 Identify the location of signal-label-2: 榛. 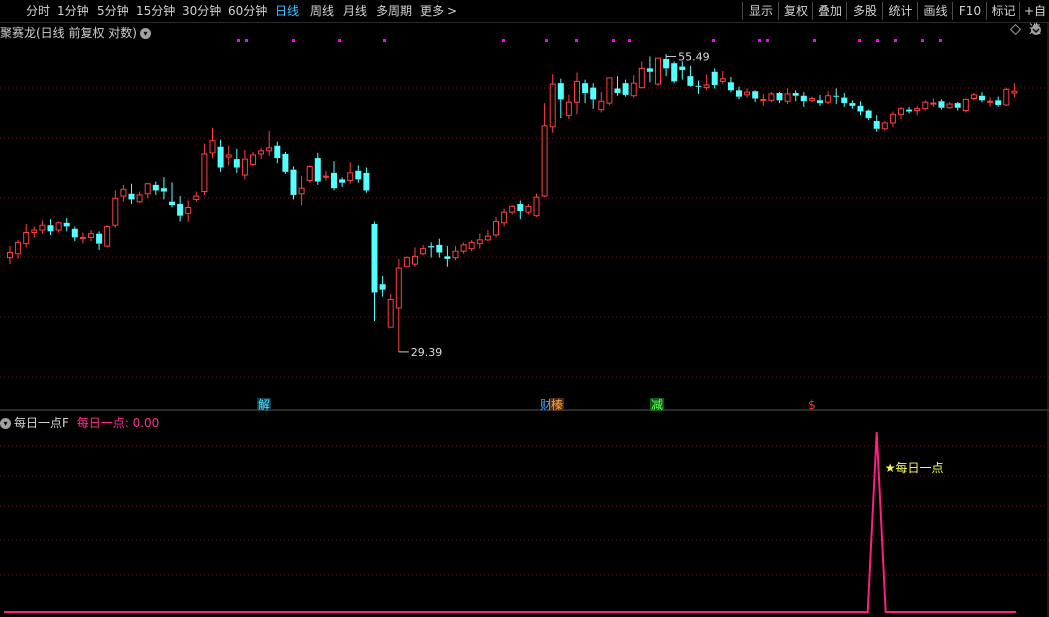
(557, 405).